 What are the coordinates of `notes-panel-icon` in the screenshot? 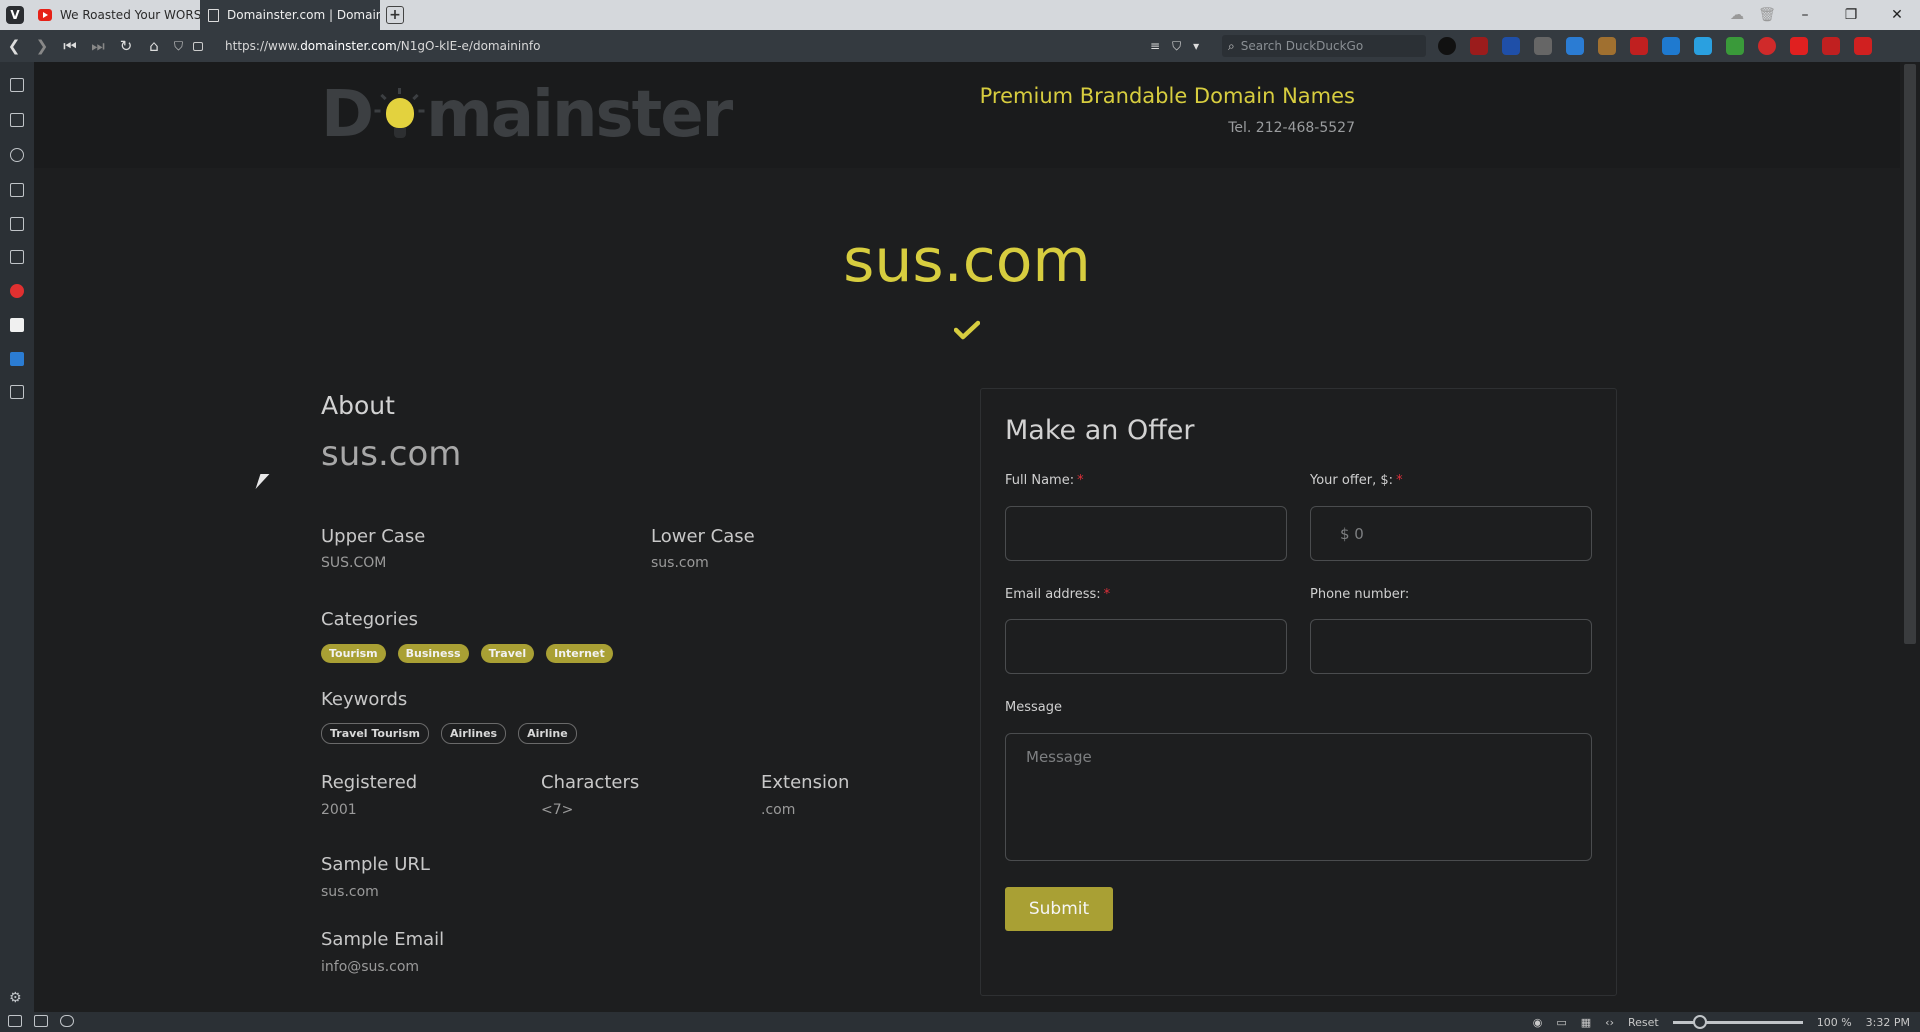 It's located at (17, 190).